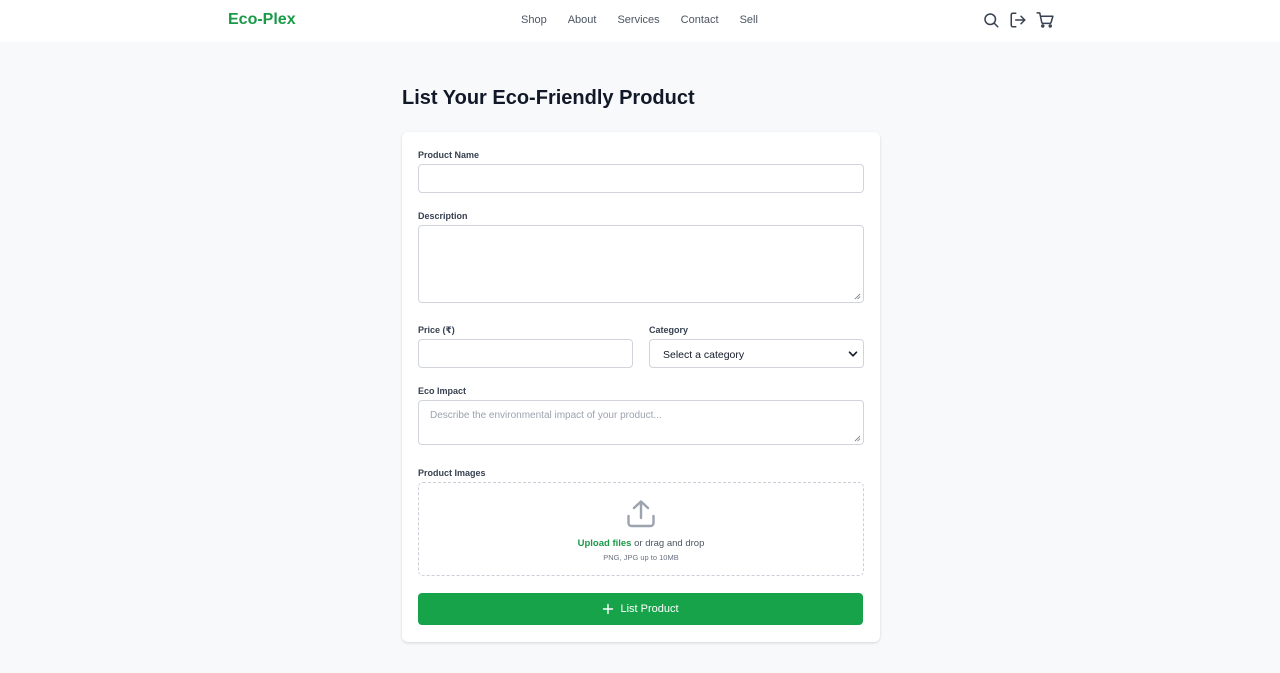 This screenshot has height=673, width=1280. I want to click on product-images-label: Product Images, so click(452, 473).